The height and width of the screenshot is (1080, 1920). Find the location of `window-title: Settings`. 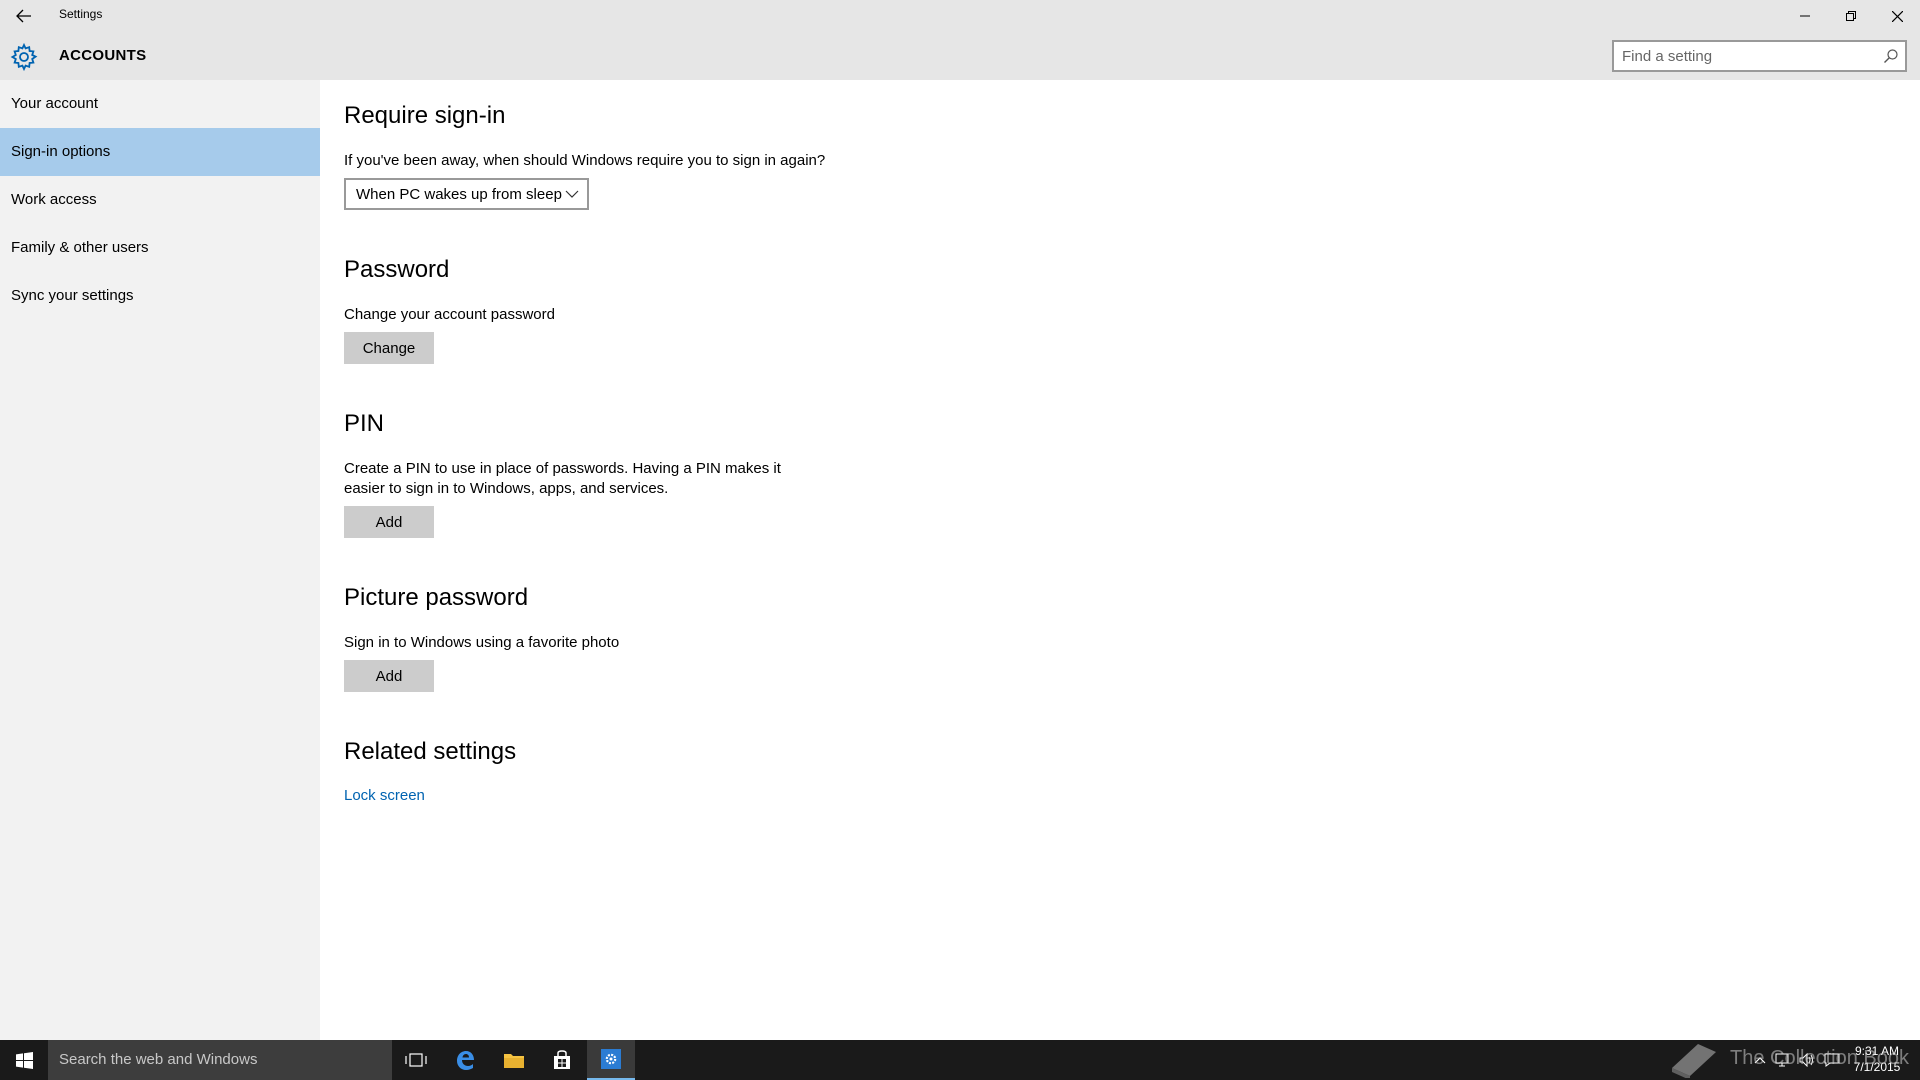

window-title: Settings is located at coordinates (81, 14).